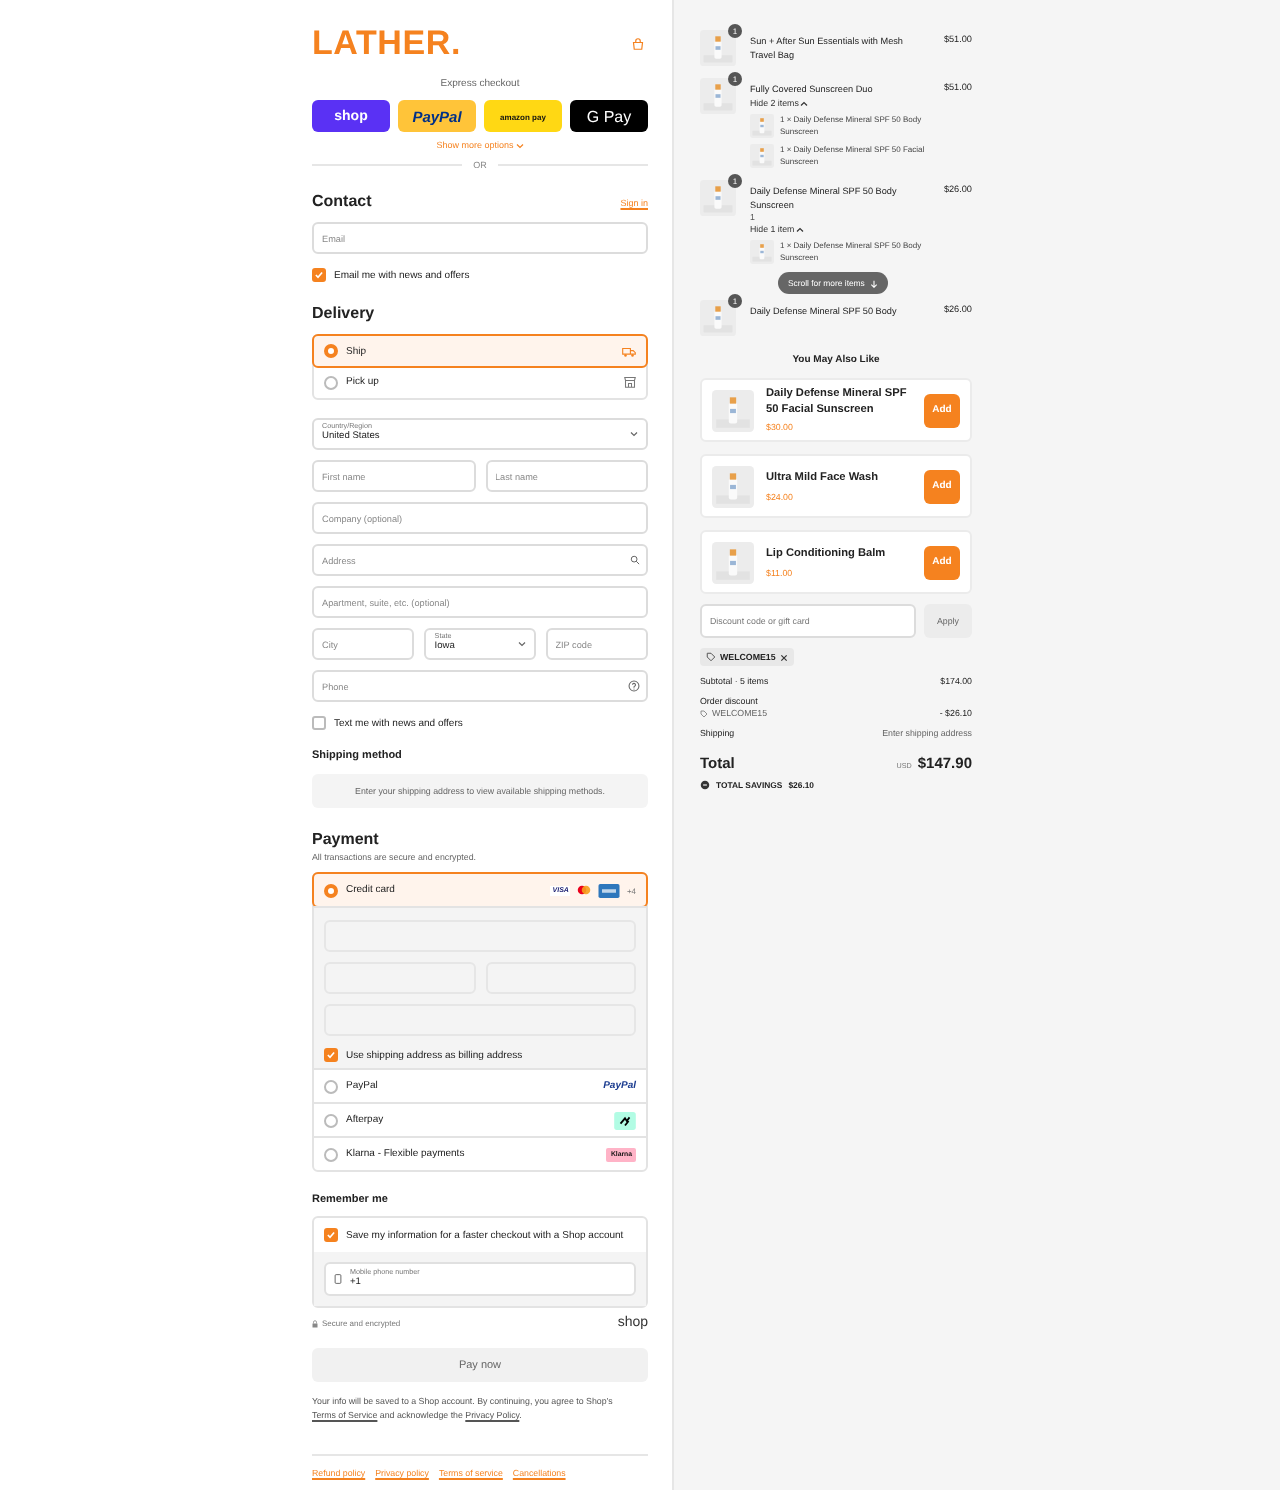 This screenshot has width=1280, height=1490. What do you see at coordinates (609, 890) in the screenshot?
I see `card-icon` at bounding box center [609, 890].